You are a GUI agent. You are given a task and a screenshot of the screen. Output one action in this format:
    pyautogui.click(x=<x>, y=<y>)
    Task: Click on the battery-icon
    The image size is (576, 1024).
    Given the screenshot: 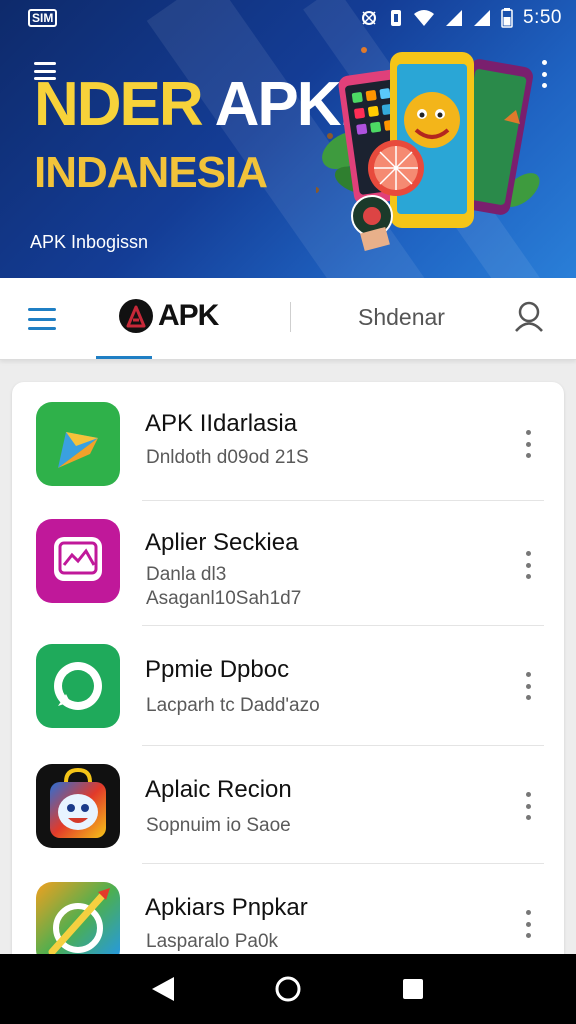 What is the action you would take?
    pyautogui.click(x=507, y=18)
    